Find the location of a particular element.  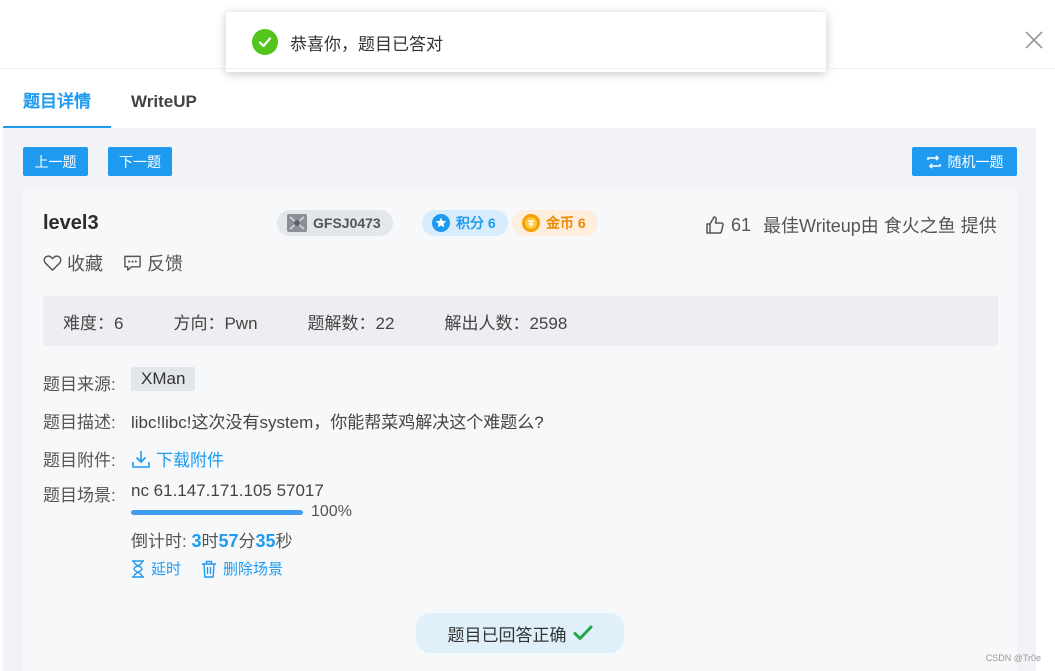

success-toast: 恭喜你，题目已答对 is located at coordinates (526, 42).